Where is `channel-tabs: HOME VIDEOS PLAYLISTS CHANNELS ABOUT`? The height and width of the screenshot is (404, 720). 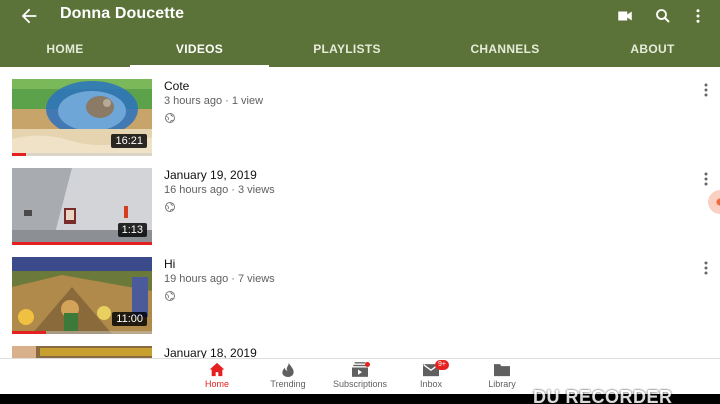
channel-tabs: HOME VIDEOS PLAYLISTS CHANNELS ABOUT is located at coordinates (360, 50).